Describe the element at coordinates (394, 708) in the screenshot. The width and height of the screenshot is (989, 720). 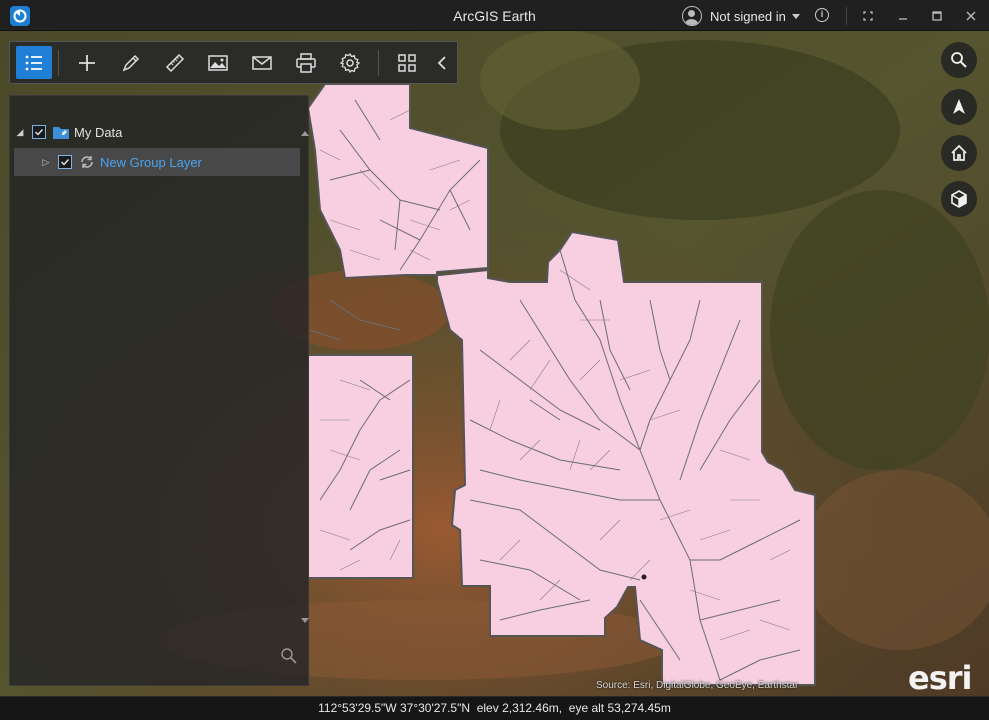
I see `coordinate-readout: 112°53'29.5"W 37°30'27.5"N` at that location.